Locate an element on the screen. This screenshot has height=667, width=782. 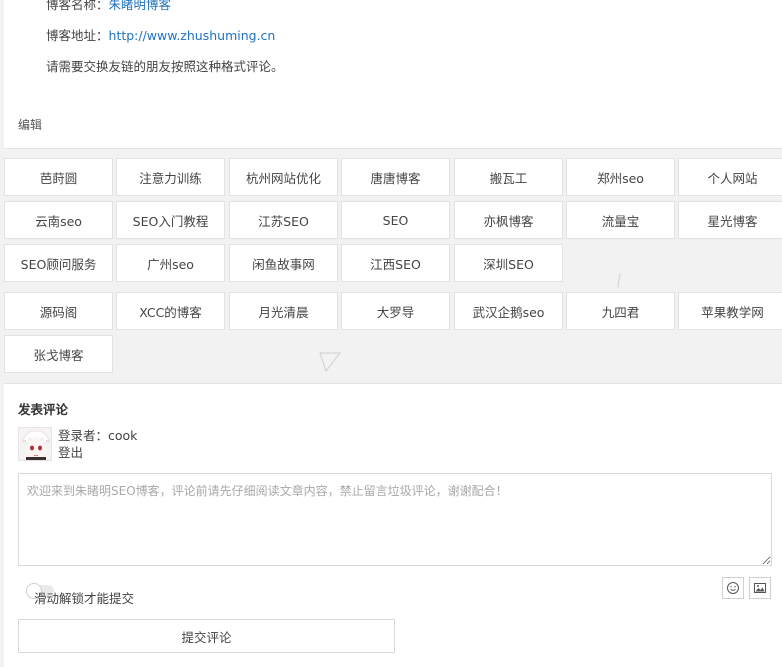
friend-link: 闲鱼故事网 is located at coordinates (283, 263).